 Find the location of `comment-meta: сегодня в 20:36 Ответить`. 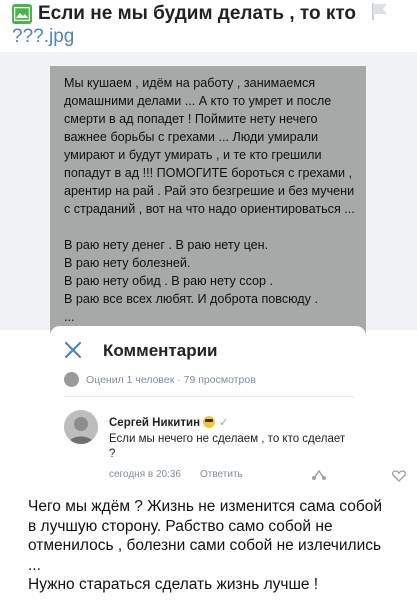

comment-meta: сегодня в 20:36 Ответить is located at coordinates (257, 477).